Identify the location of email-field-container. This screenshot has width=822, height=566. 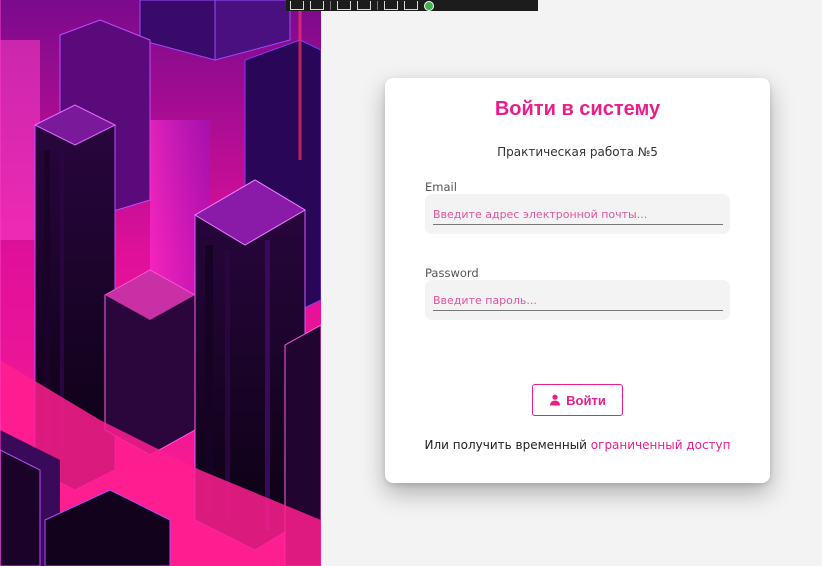
(577, 214).